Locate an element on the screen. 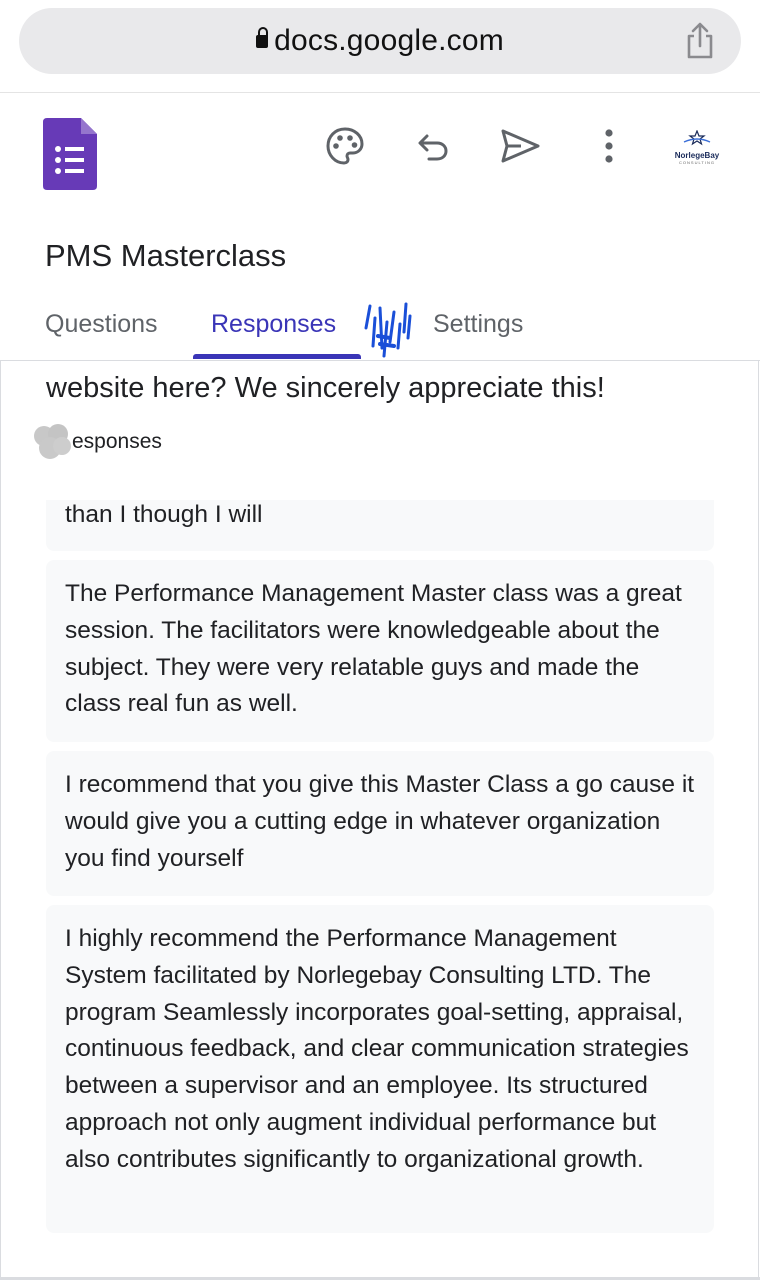  address-bar: docs.google.com is located at coordinates (380, 41).